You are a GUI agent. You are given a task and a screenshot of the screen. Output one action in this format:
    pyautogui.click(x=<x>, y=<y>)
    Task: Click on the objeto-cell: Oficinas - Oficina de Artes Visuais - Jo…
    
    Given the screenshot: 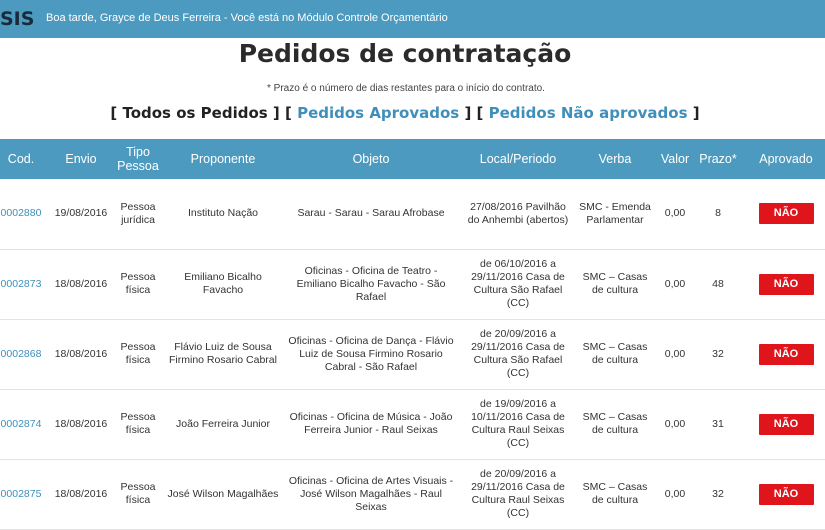 What is the action you would take?
    pyautogui.click(x=371, y=494)
    